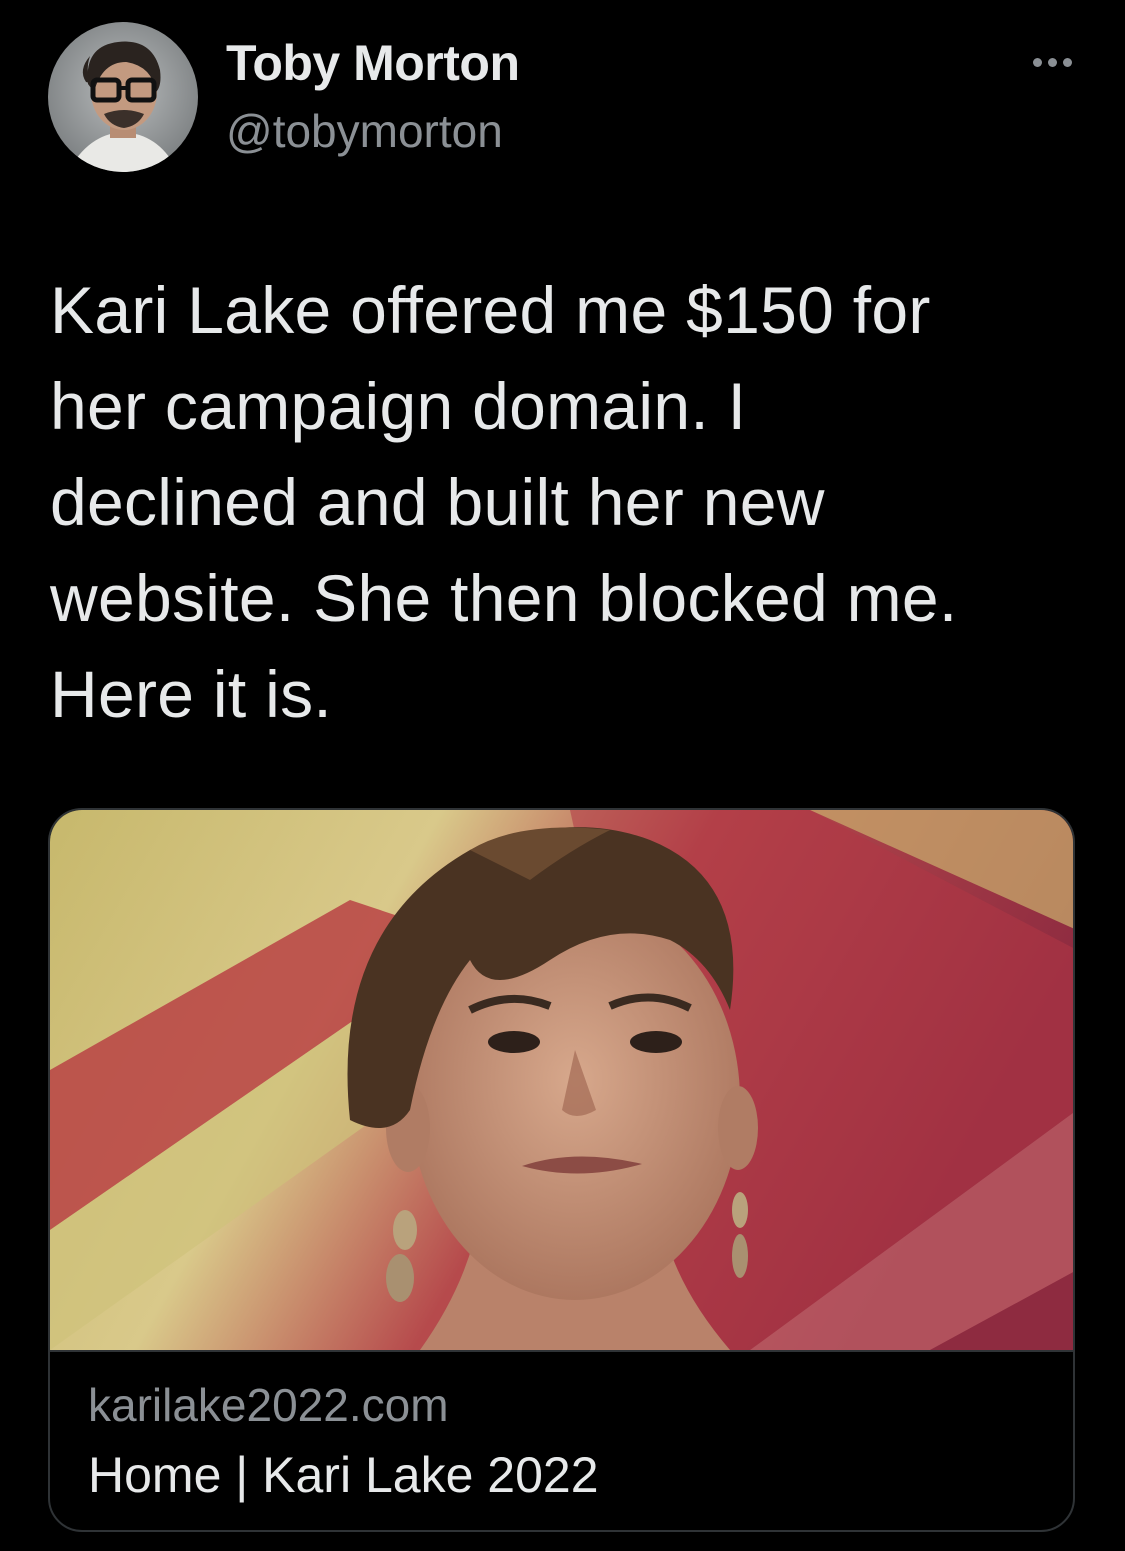 The image size is (1125, 1551). I want to click on more-options-button, so click(1052, 62).